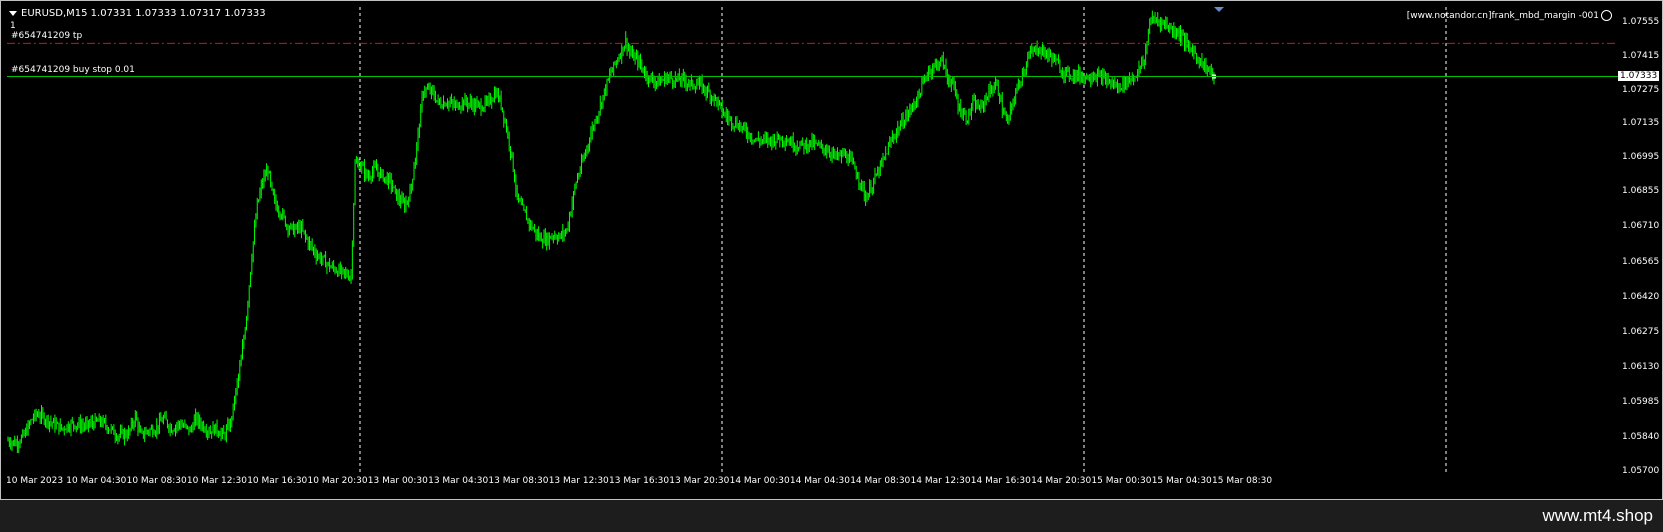 The height and width of the screenshot is (532, 1663). What do you see at coordinates (1641, 89) in the screenshot?
I see `price-tick-label: 1.07275` at bounding box center [1641, 89].